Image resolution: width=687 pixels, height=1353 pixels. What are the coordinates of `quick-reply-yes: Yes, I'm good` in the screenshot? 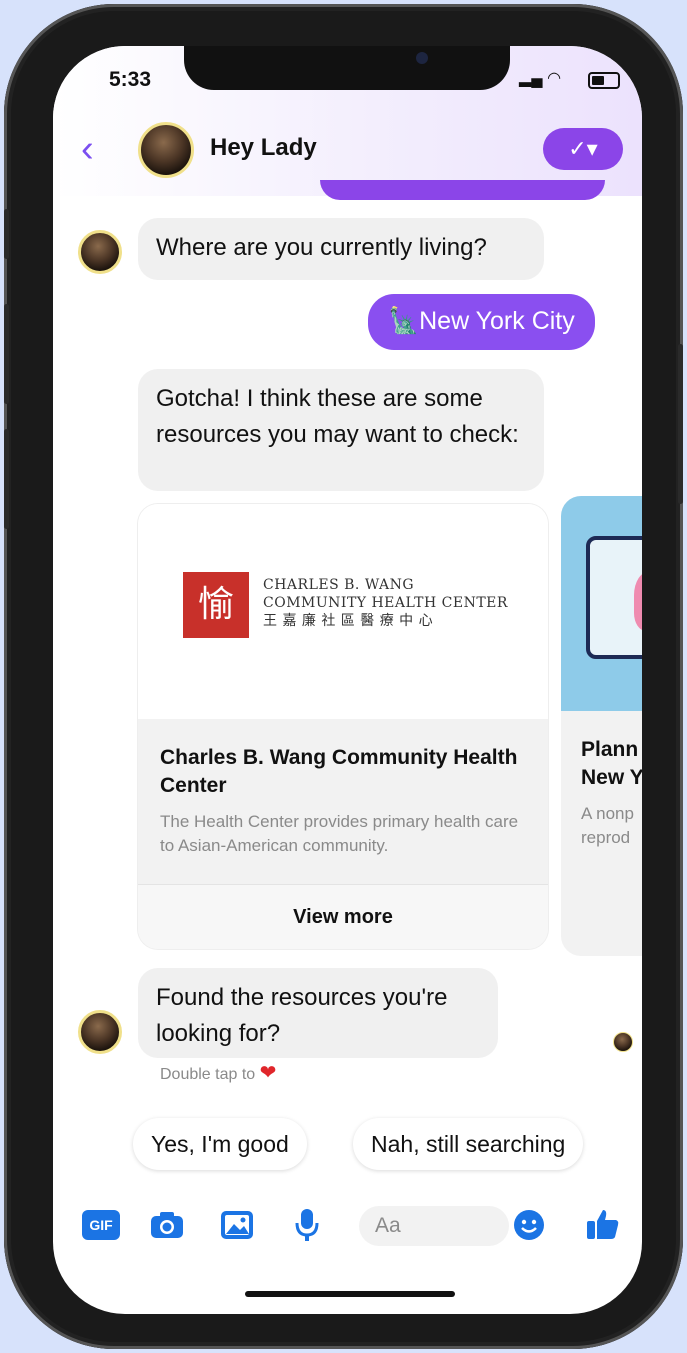 It's located at (220, 1144).